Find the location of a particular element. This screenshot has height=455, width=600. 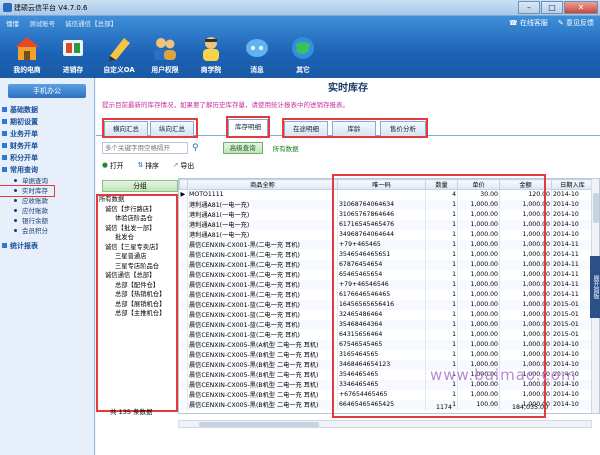

table-cell: 2014-10 is located at coordinates (572, 344).